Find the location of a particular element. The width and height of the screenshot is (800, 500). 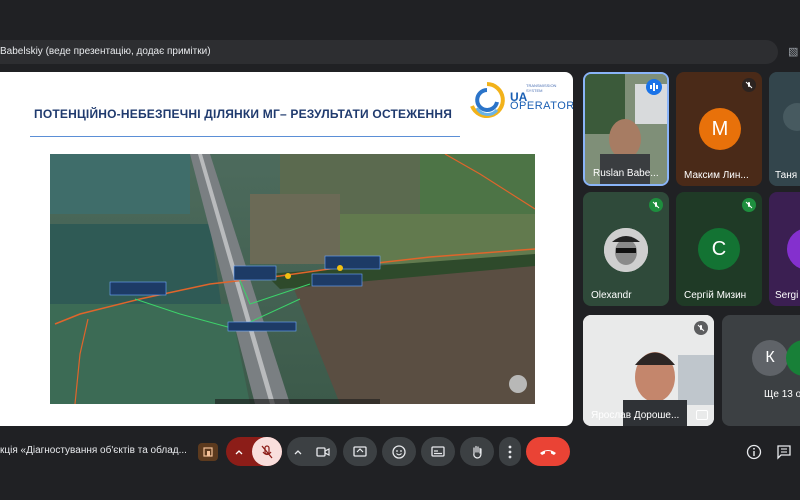

slide-divider is located at coordinates (245, 136).